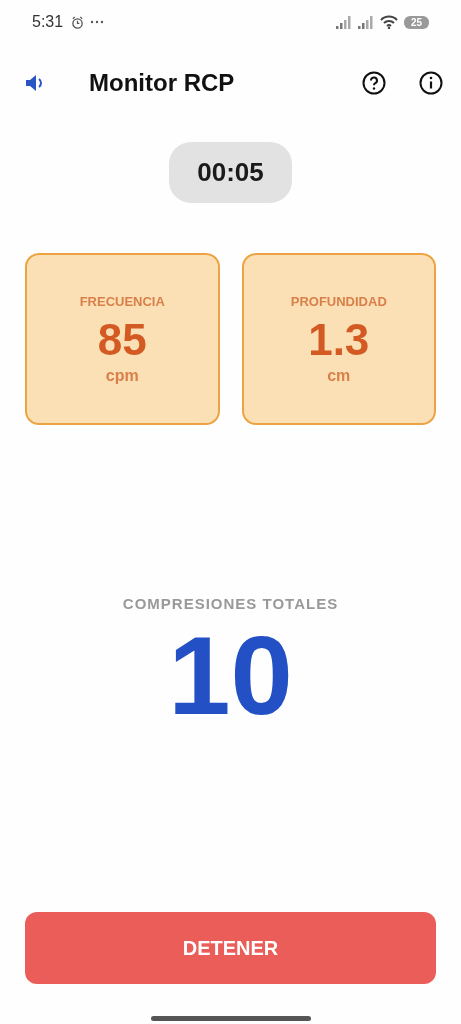  Describe the element at coordinates (78, 22) in the screenshot. I see `alarm-icon` at that location.